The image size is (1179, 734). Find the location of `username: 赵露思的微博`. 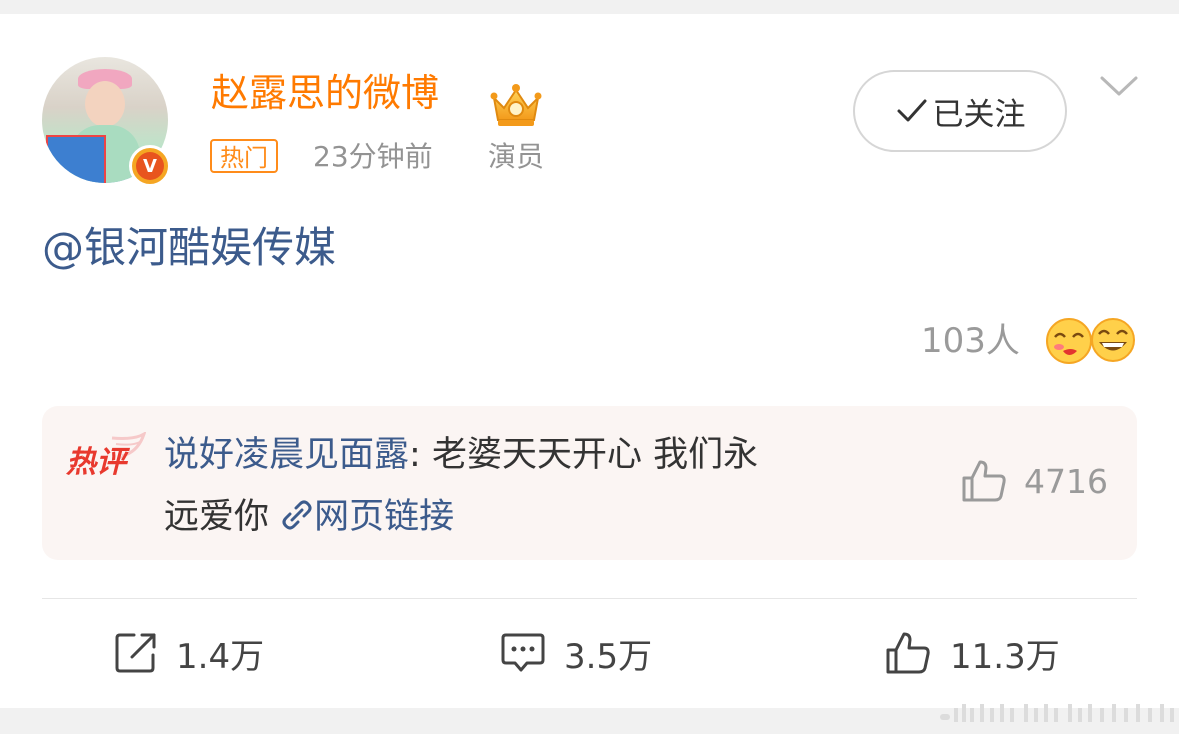

username: 赵露思的微博 is located at coordinates (325, 93).